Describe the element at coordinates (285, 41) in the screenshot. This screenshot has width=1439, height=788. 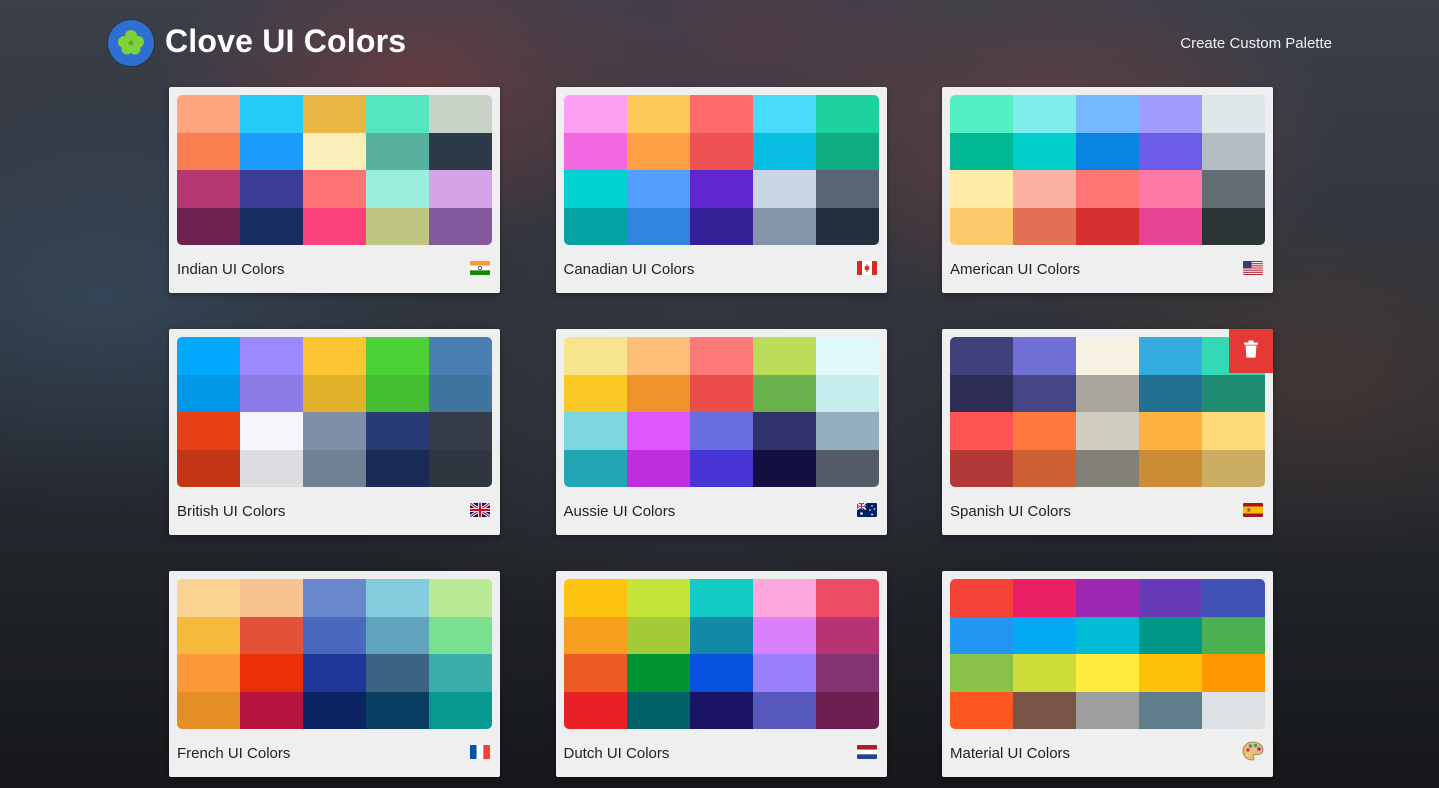
I see `app-title: Clove UI Colors` at that location.